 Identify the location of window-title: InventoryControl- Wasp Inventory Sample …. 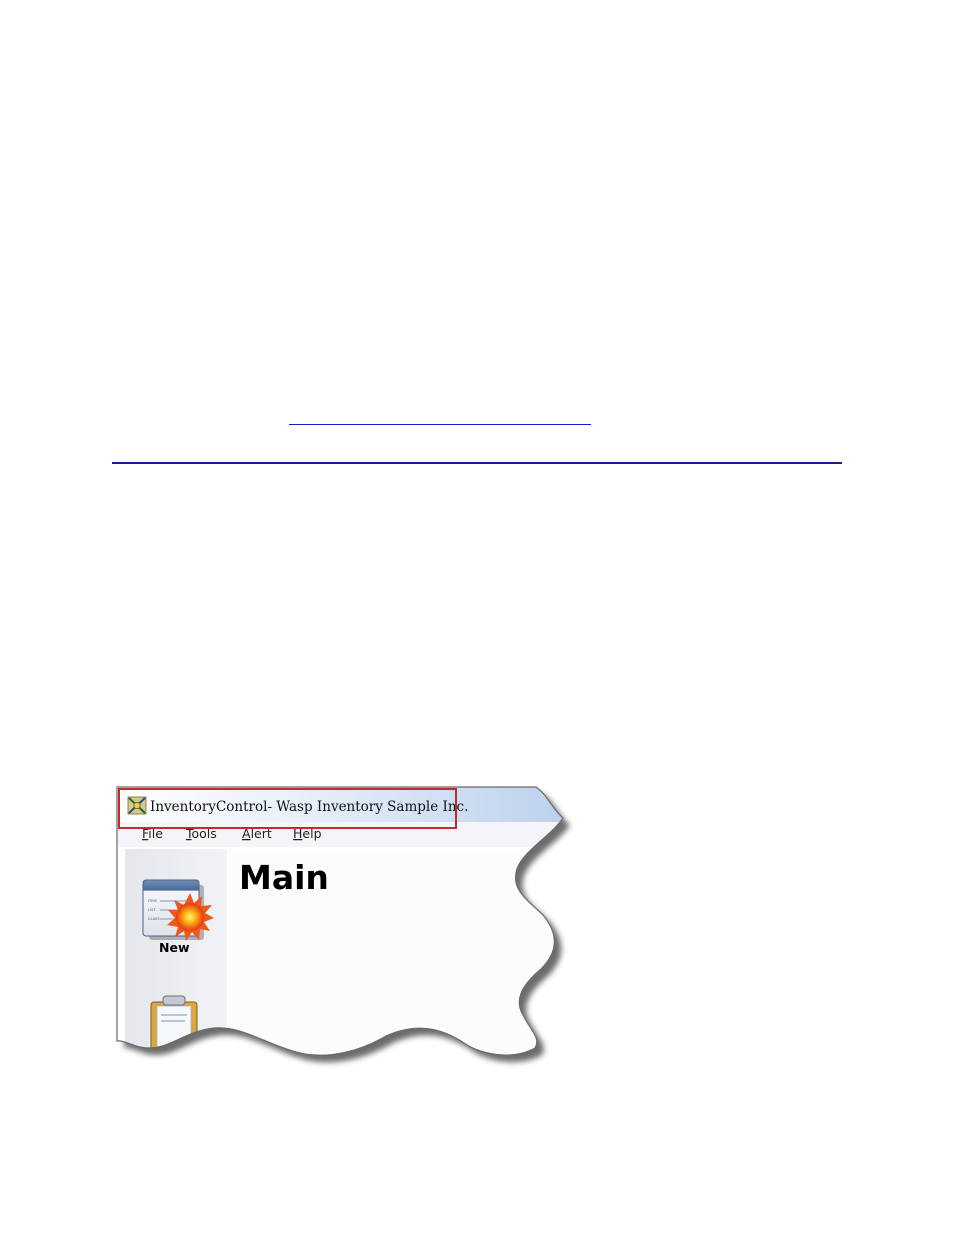
(309, 807).